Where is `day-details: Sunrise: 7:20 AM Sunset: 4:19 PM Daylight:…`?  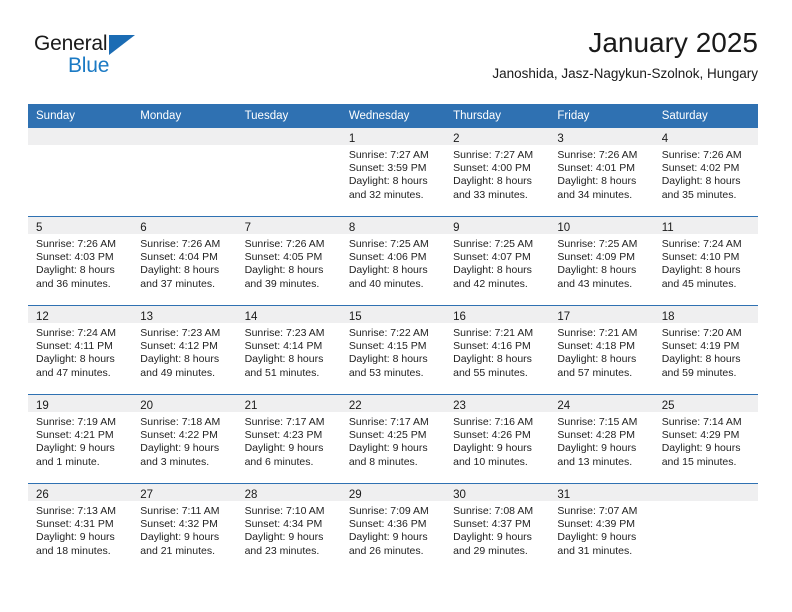 day-details: Sunrise: 7:20 AM Sunset: 4:19 PM Daylight:… is located at coordinates (706, 351).